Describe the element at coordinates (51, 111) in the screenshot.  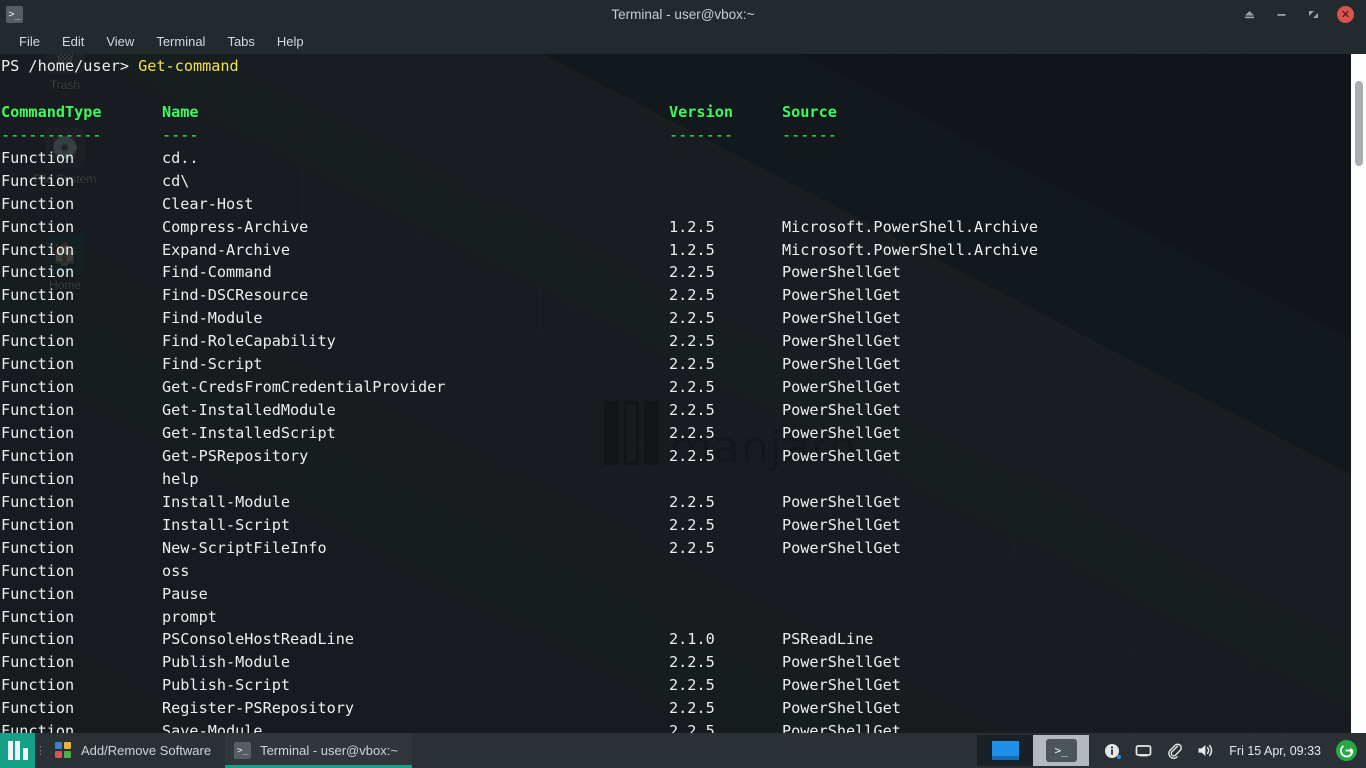
I see `column-header-commandtype: CommandType` at that location.